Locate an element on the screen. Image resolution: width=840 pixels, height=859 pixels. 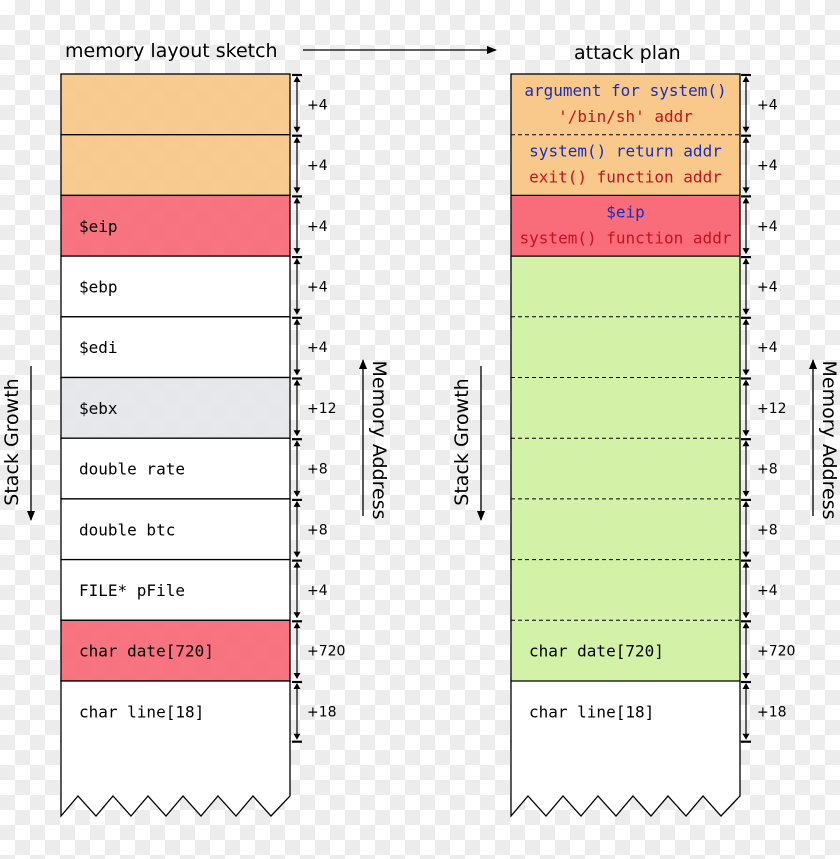
right-cell: char line[18] is located at coordinates (625, 711).